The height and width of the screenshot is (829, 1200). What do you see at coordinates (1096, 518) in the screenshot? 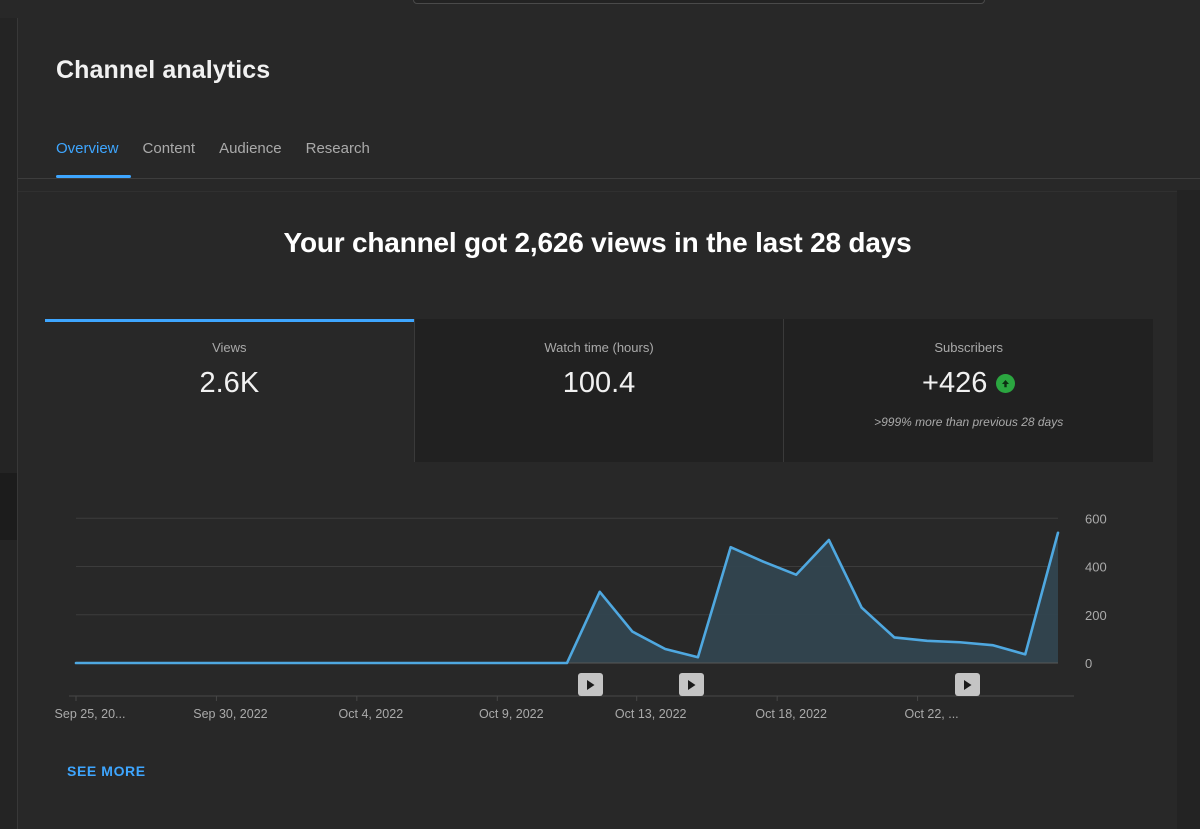
I see `y-axis-tick: 600` at bounding box center [1096, 518].